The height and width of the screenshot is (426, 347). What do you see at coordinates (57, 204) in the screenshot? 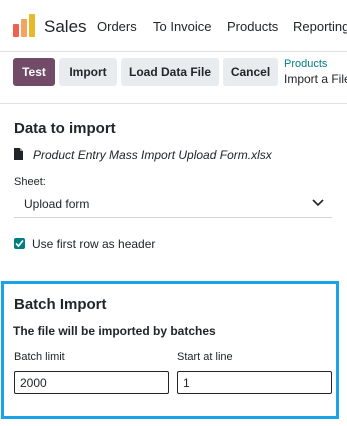
I see `sheet-select-value: Upload form` at bounding box center [57, 204].